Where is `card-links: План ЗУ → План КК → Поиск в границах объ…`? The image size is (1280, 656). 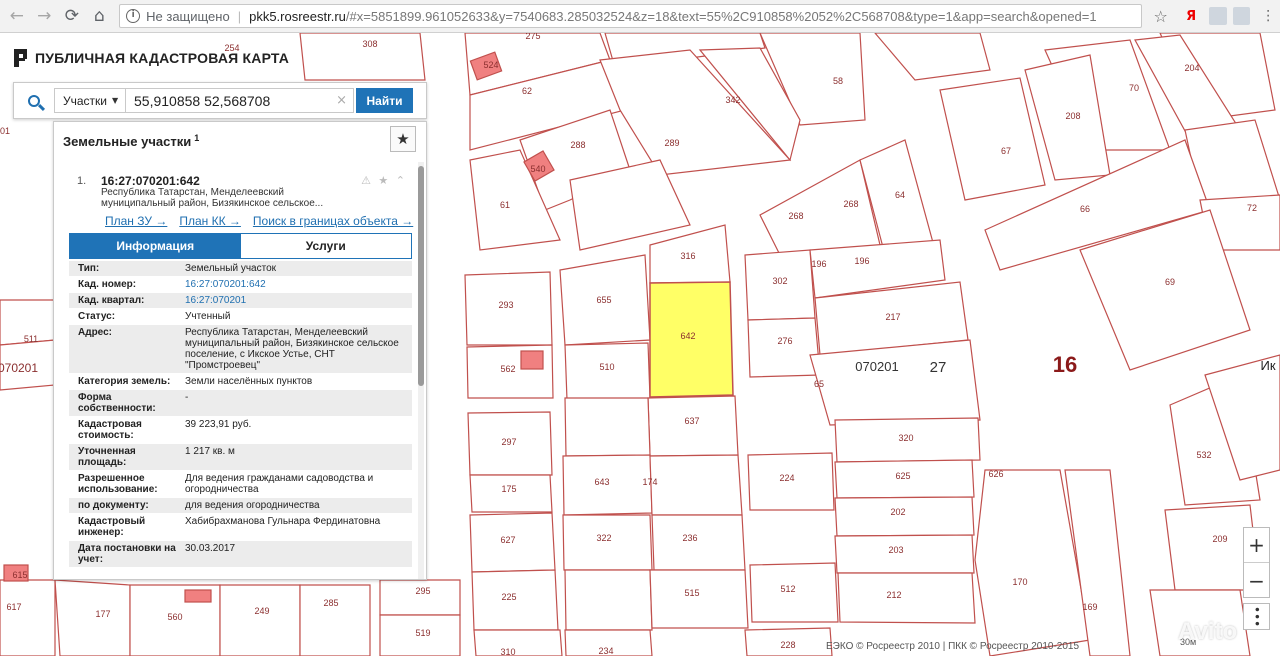
card-links: План ЗУ → План КК → Поиск в границах объ… is located at coordinates (259, 221).